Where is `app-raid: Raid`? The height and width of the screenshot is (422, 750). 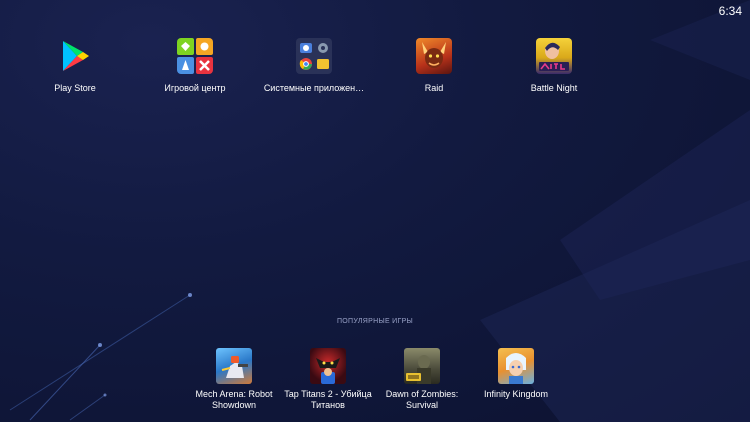
app-raid: Raid is located at coordinates (434, 66).